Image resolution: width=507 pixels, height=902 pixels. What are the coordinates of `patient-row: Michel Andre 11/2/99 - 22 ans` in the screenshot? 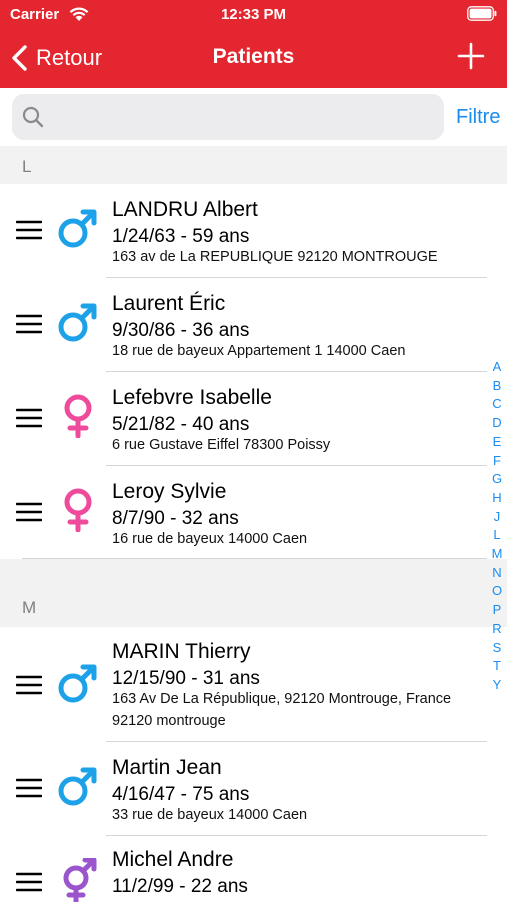 It's located at (243, 869).